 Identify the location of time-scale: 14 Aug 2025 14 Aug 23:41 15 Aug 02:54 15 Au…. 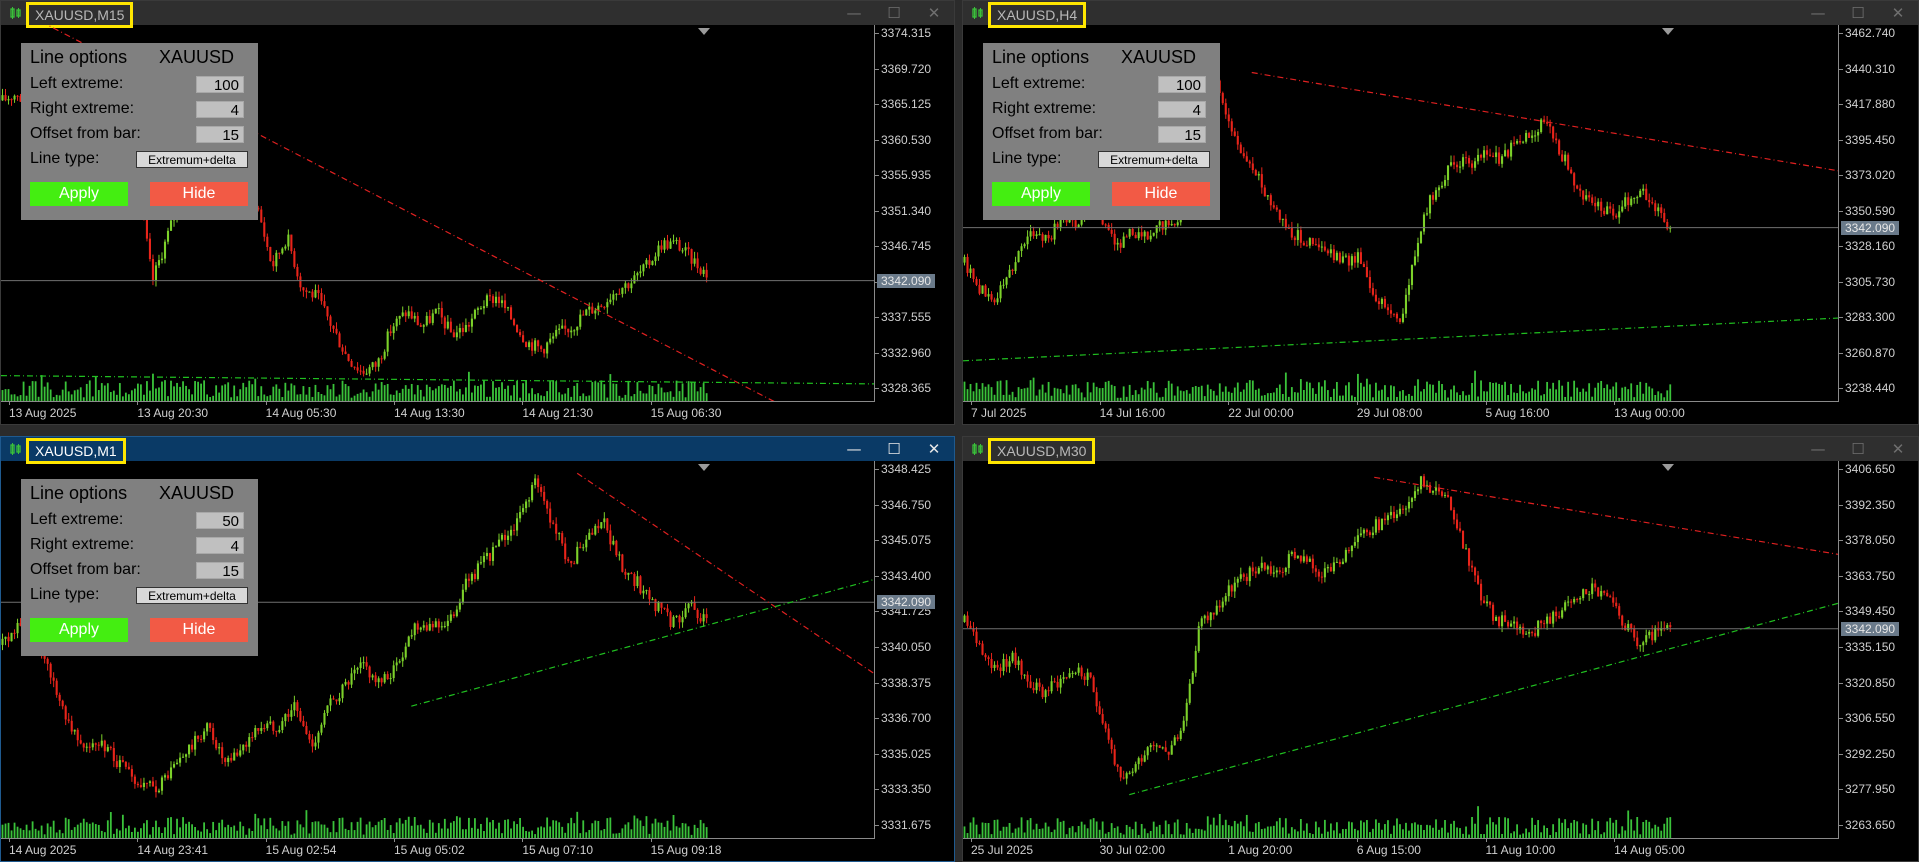
(437, 849).